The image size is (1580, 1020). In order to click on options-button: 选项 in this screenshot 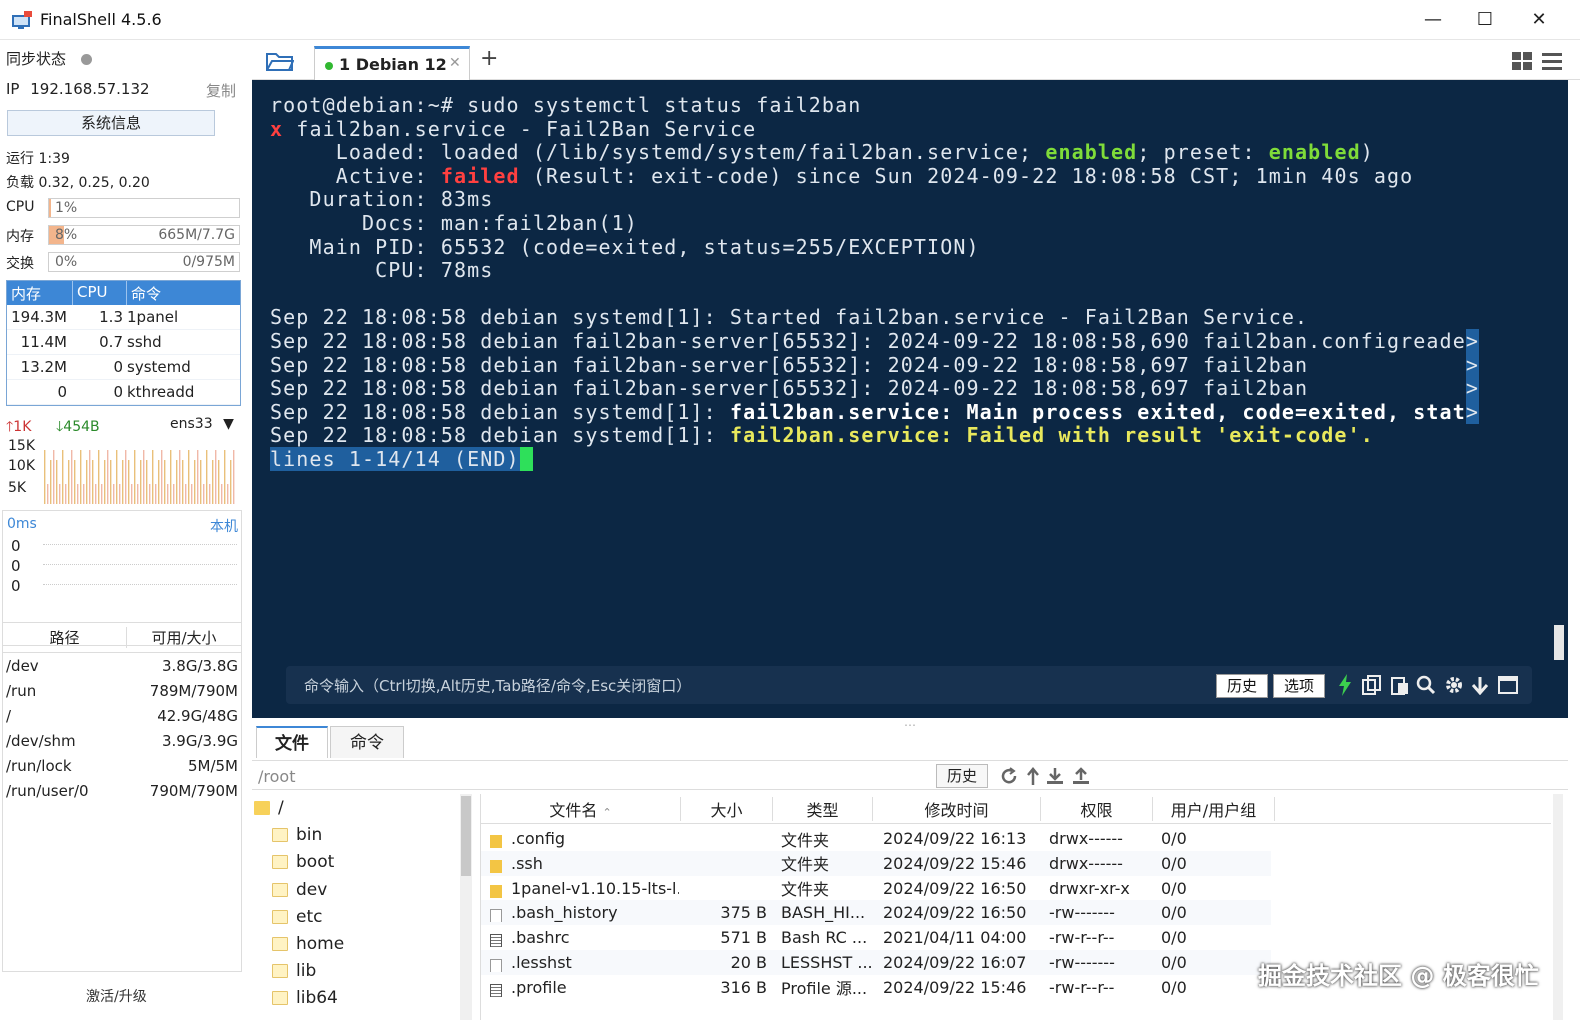, I will do `click(1299, 686)`.